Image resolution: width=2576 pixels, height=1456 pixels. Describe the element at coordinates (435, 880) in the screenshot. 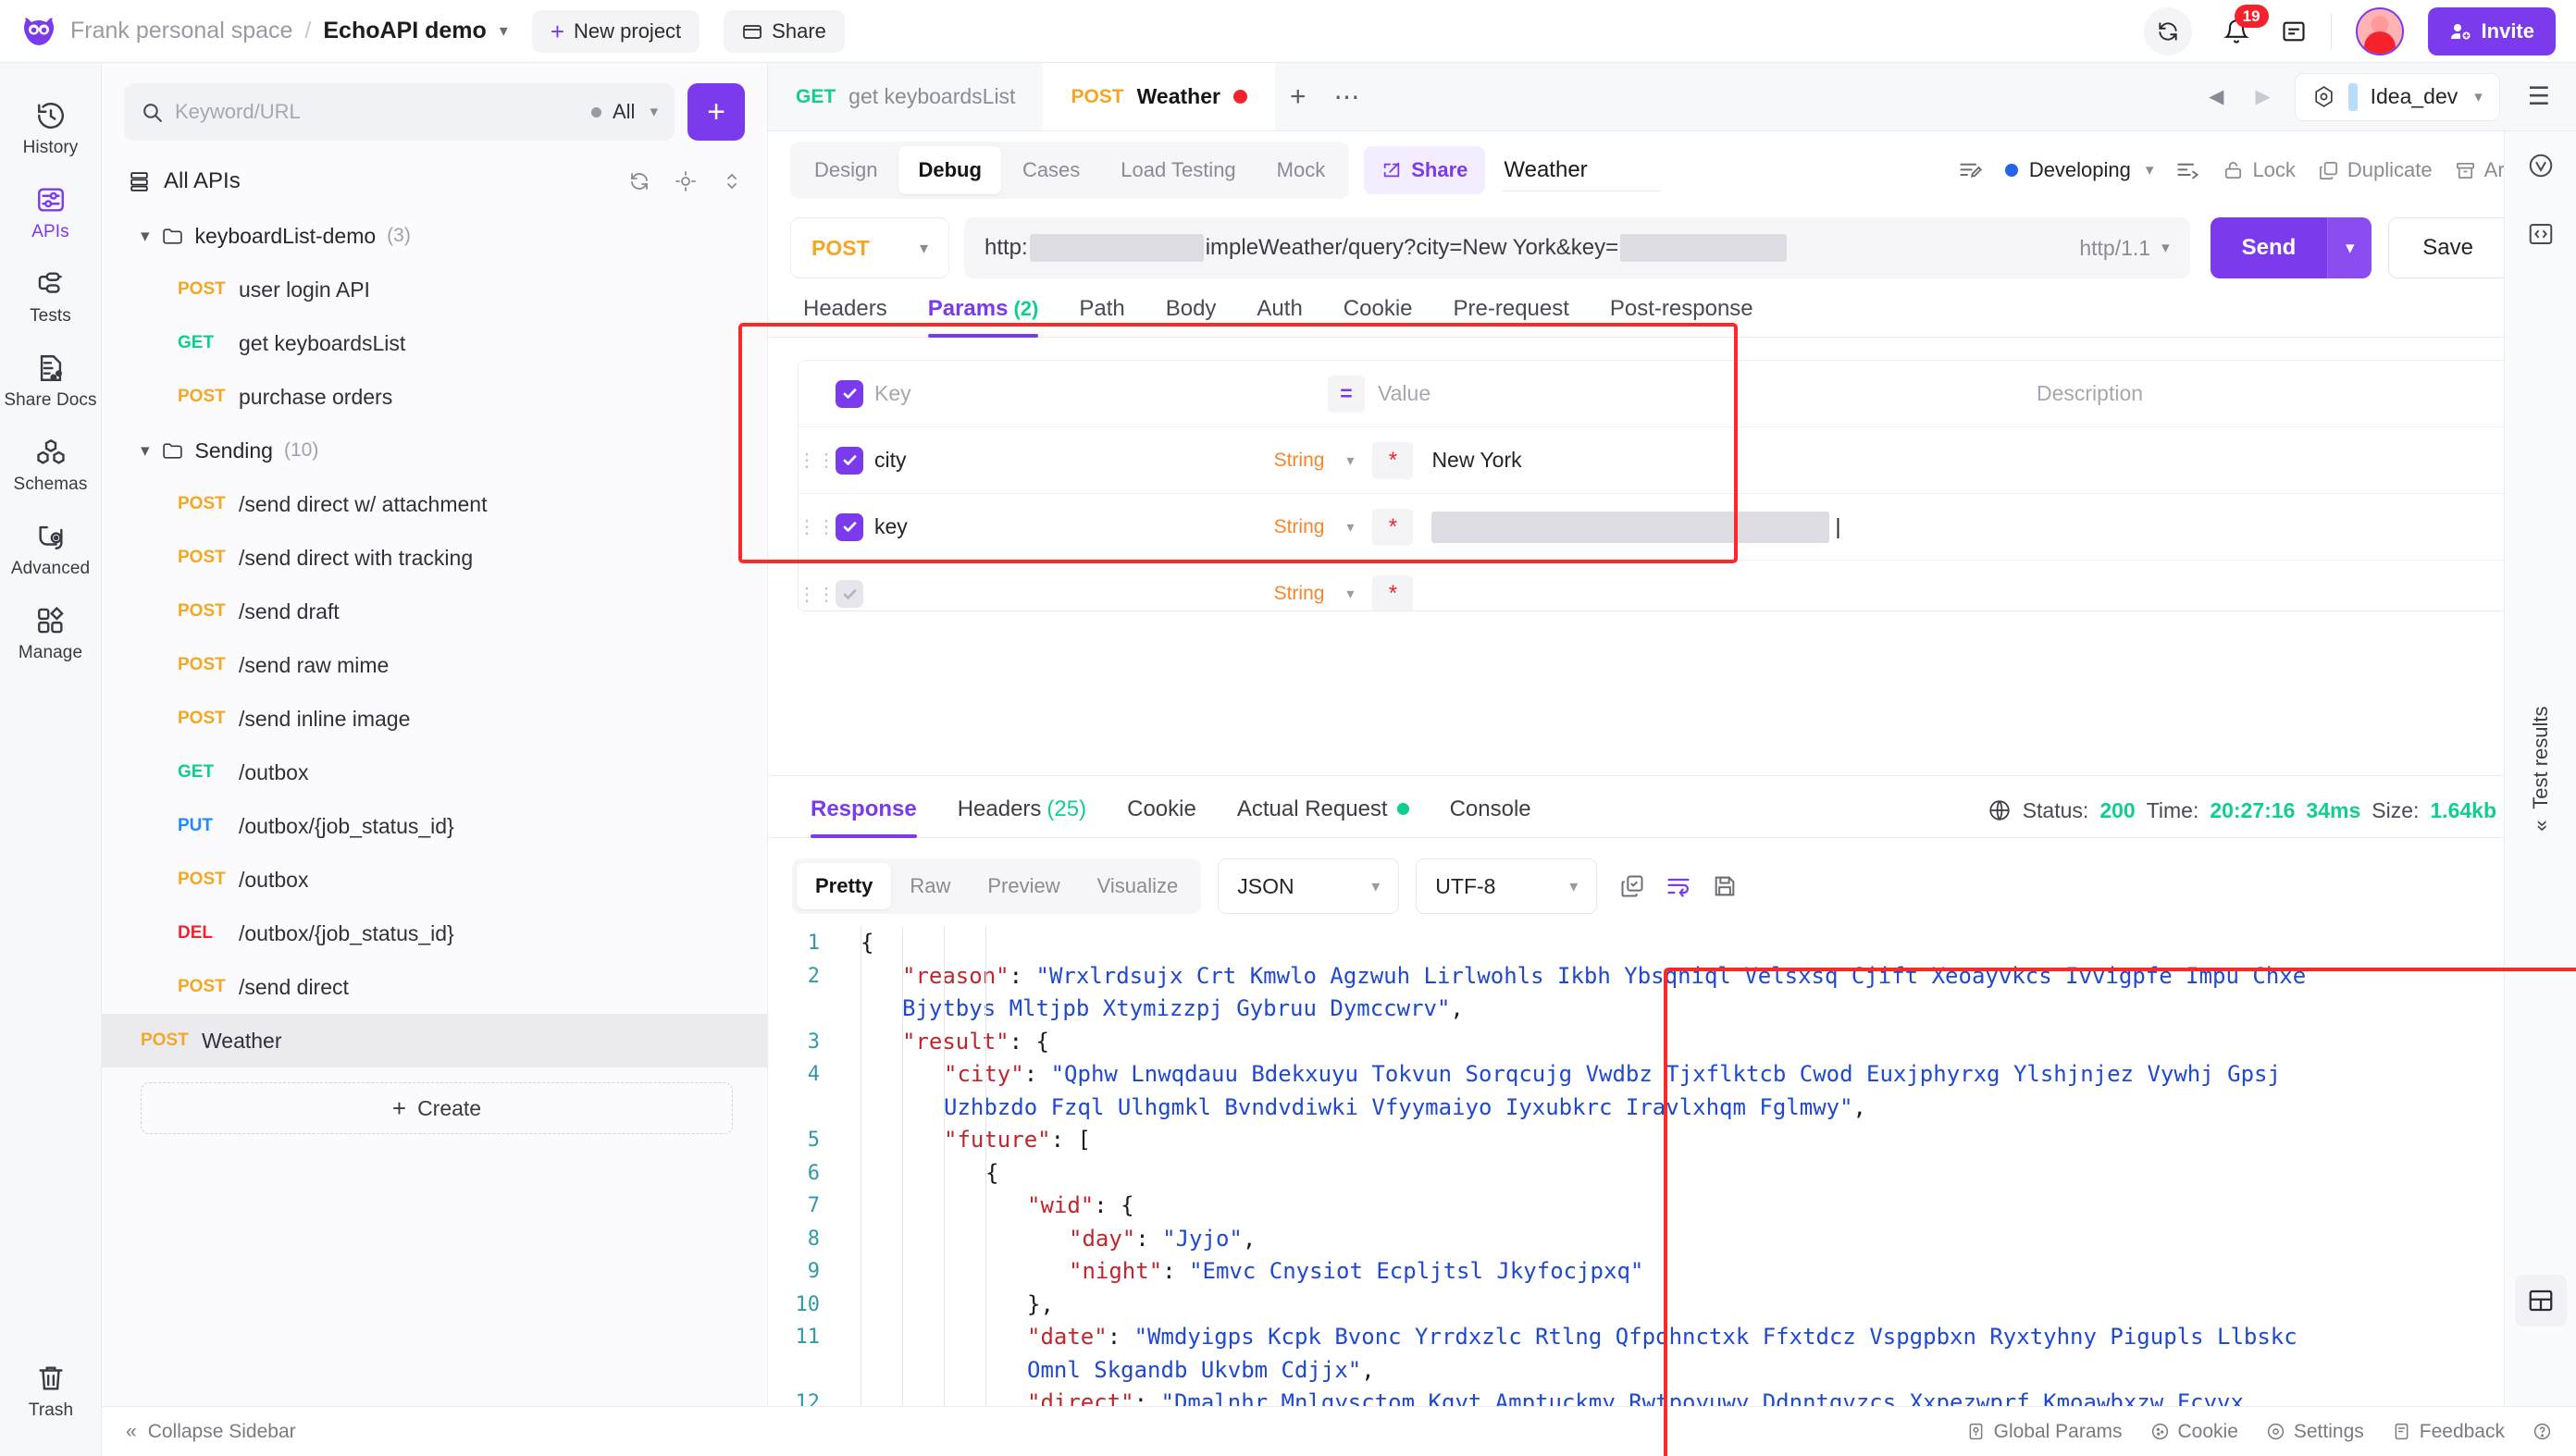

I see `api-row: POST /outbox` at that location.